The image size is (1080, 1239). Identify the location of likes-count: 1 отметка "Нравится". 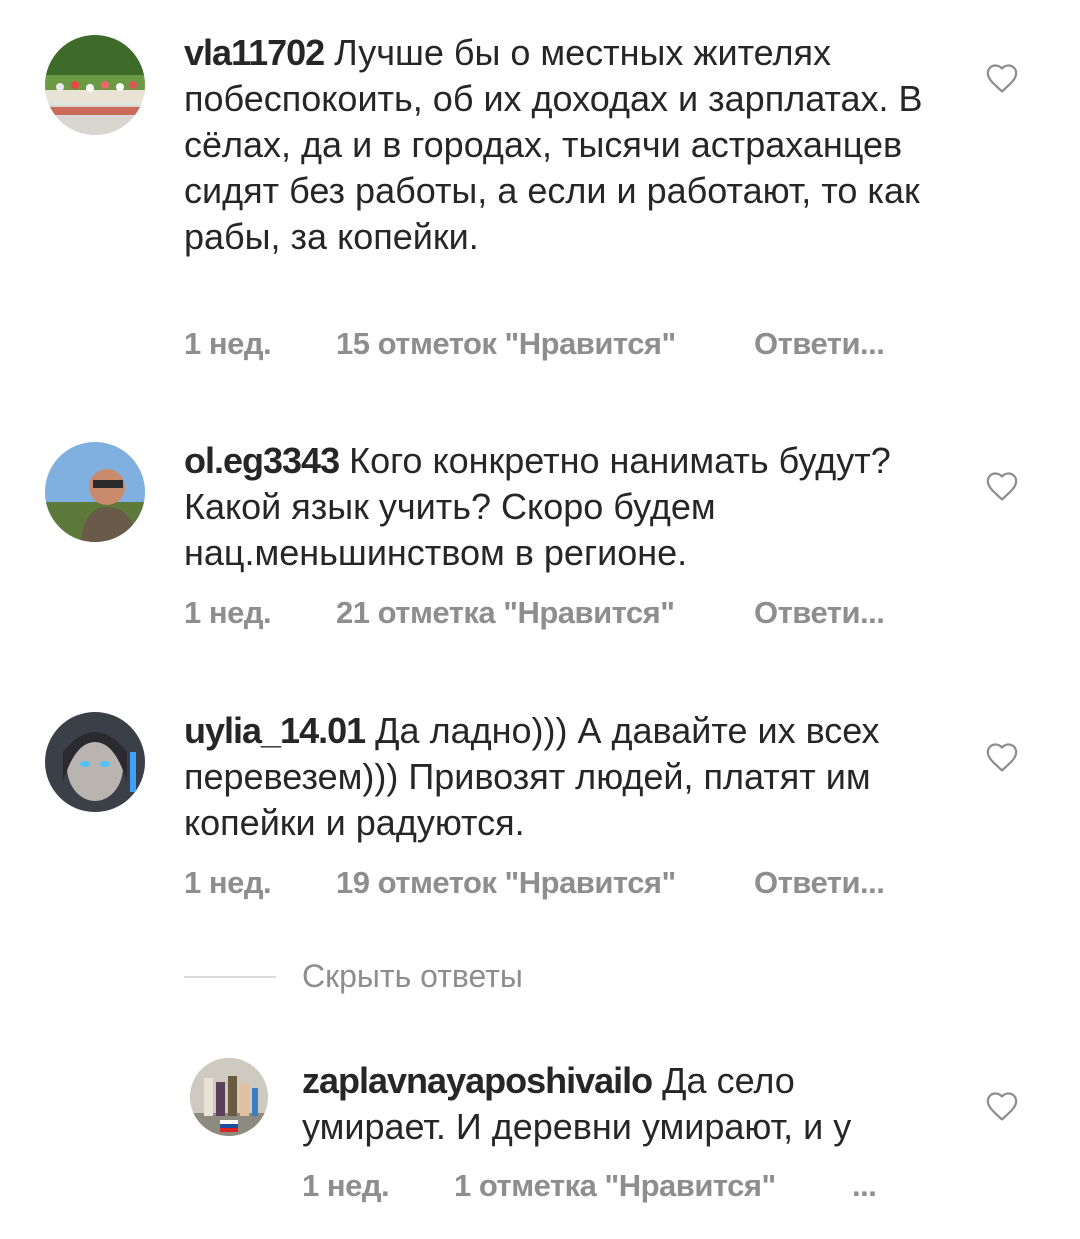
(615, 1186).